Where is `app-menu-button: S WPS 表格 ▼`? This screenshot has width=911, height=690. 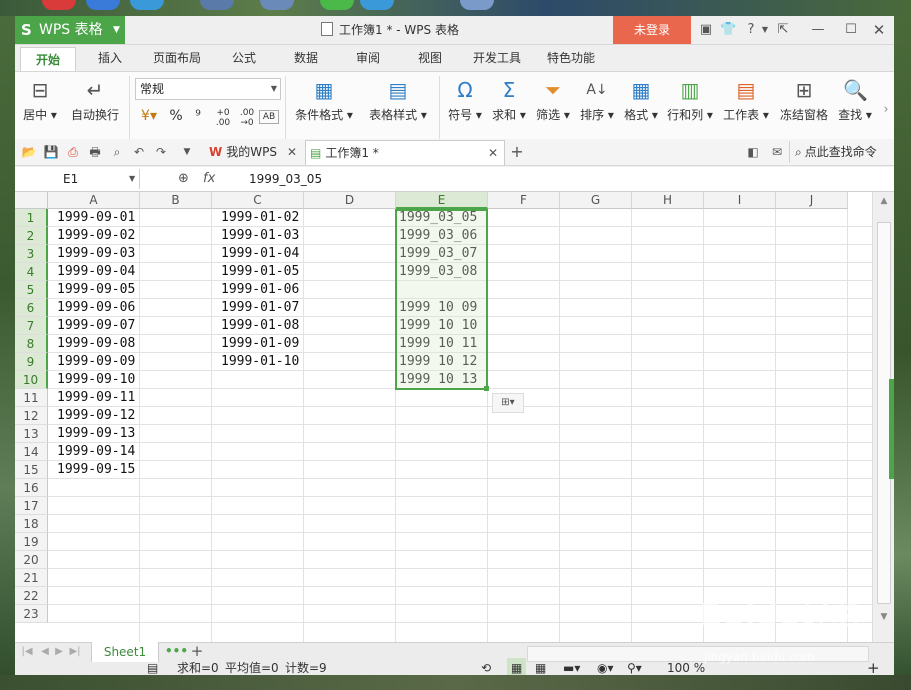
app-menu-button: S WPS 表格 ▼ is located at coordinates (70, 30).